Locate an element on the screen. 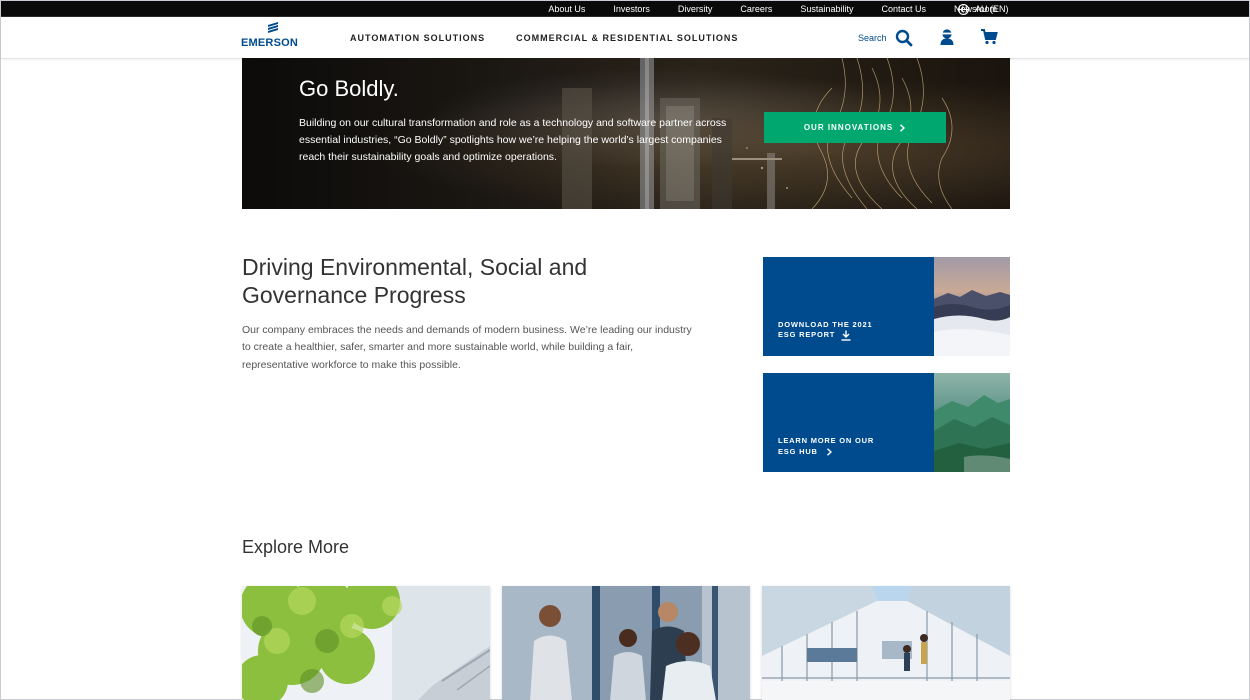  cart-icon is located at coordinates (989, 37).